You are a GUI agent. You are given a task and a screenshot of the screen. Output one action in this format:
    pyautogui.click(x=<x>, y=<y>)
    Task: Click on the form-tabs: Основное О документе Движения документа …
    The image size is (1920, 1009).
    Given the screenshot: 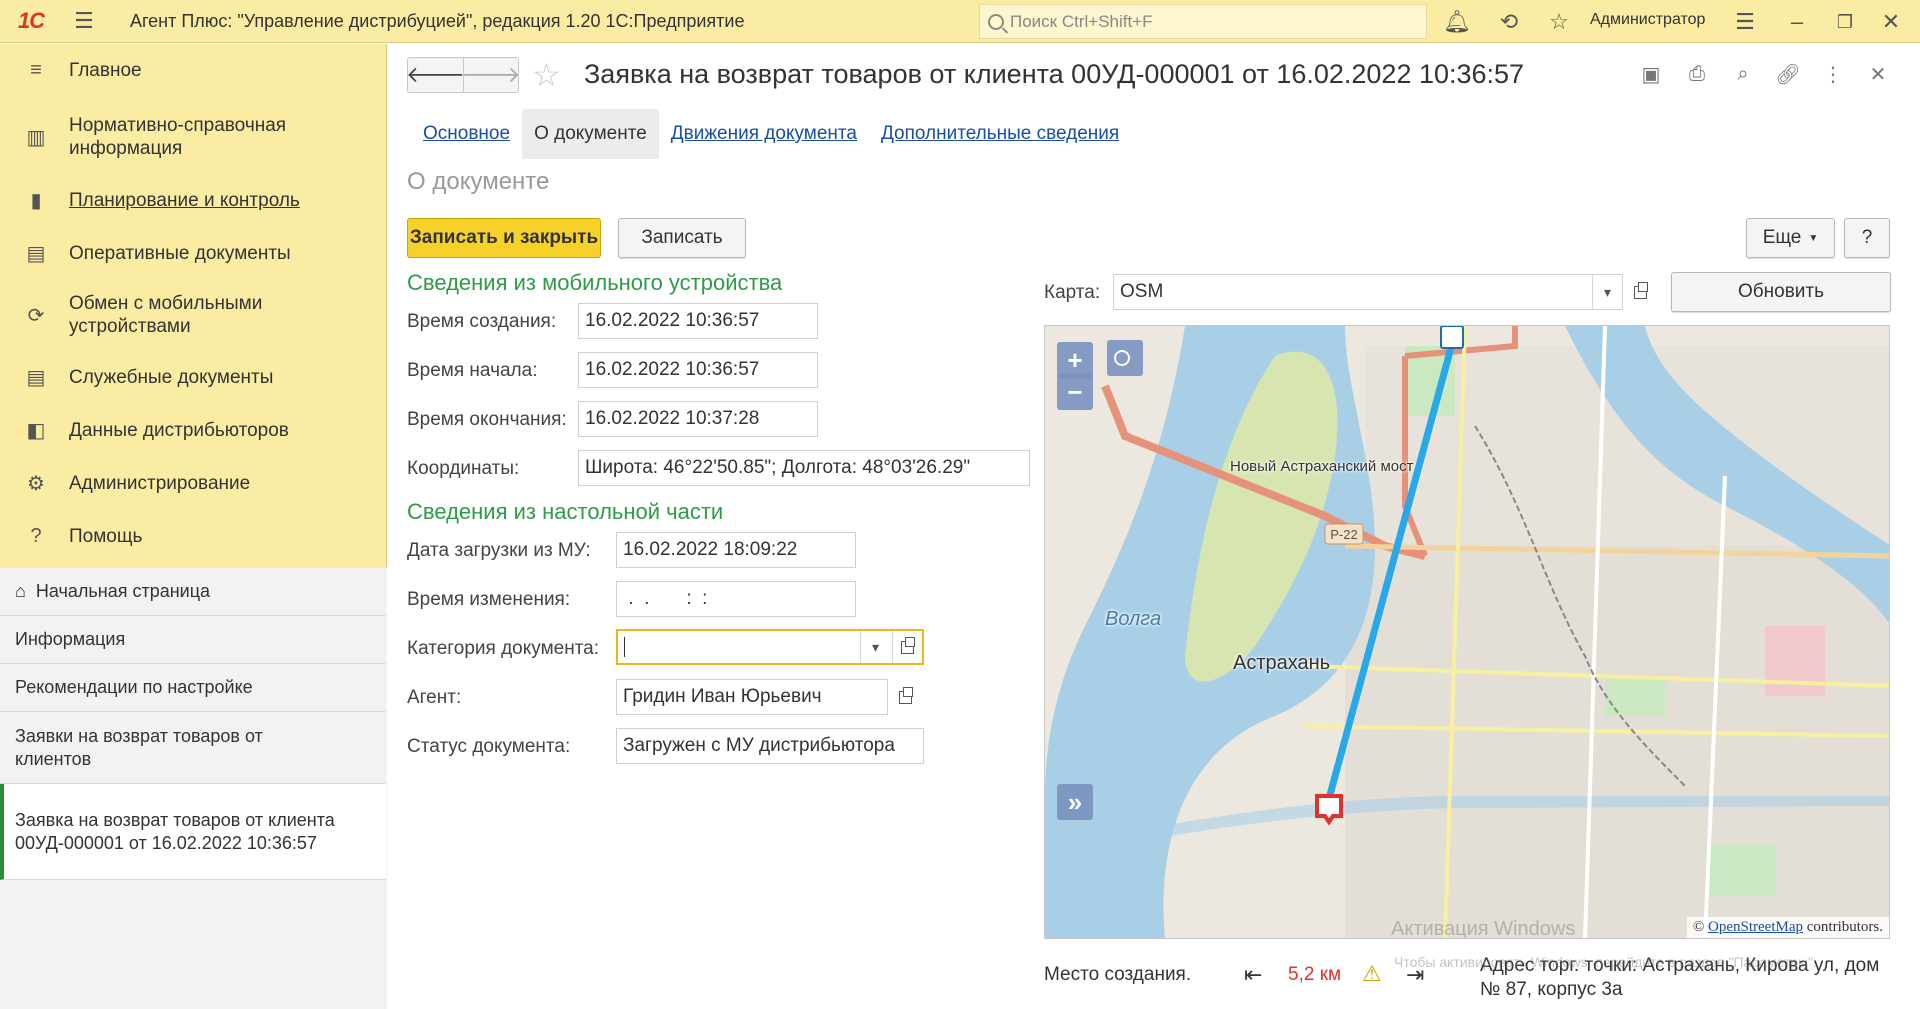 What is the action you would take?
    pyautogui.click(x=771, y=134)
    